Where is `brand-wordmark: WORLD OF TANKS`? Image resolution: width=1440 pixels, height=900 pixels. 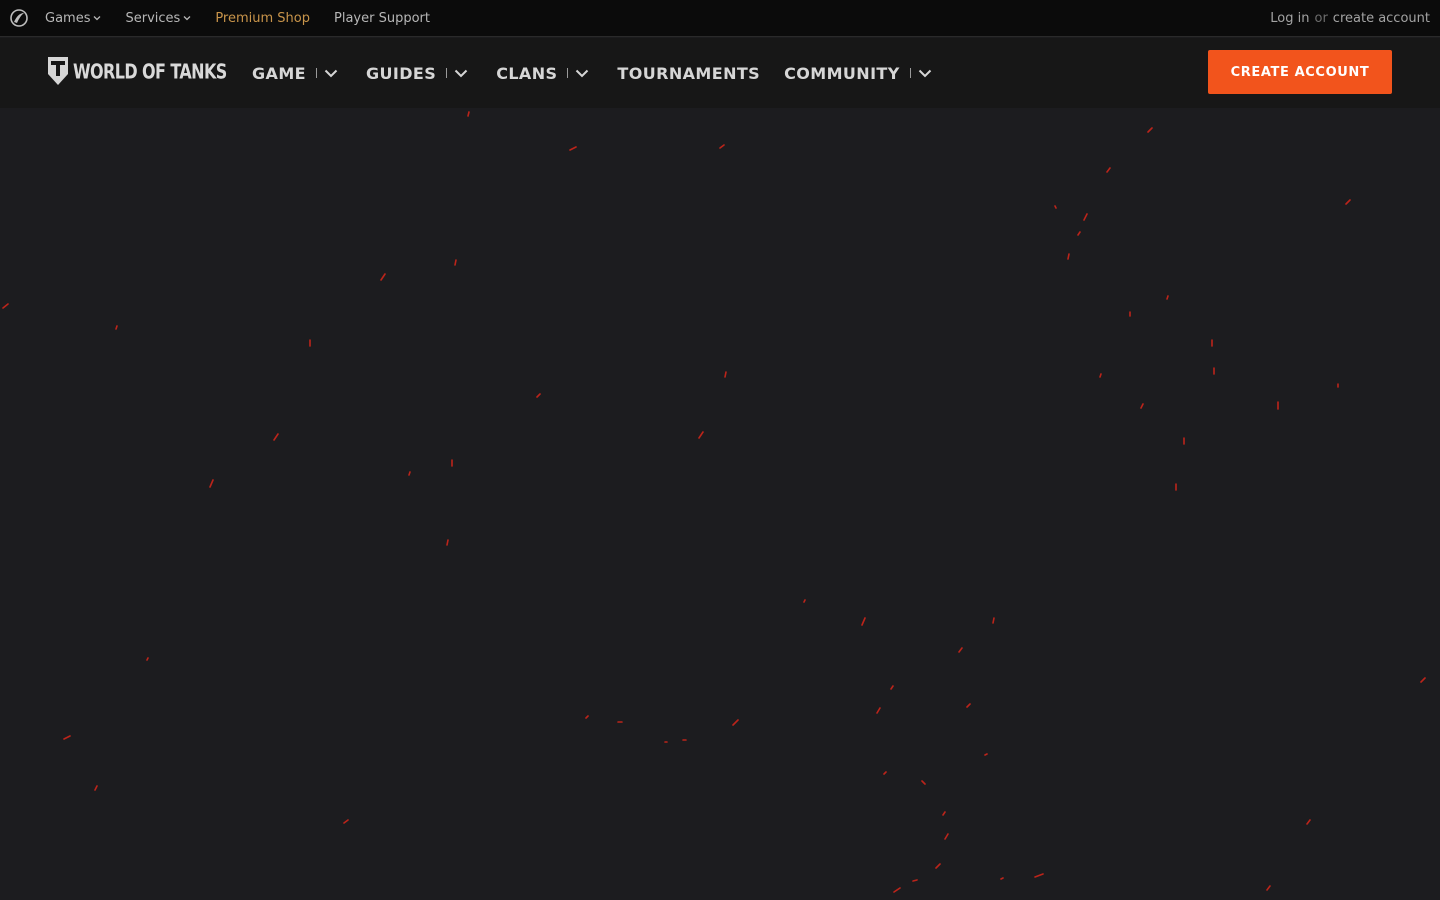 brand-wordmark: WORLD OF TANKS is located at coordinates (150, 71).